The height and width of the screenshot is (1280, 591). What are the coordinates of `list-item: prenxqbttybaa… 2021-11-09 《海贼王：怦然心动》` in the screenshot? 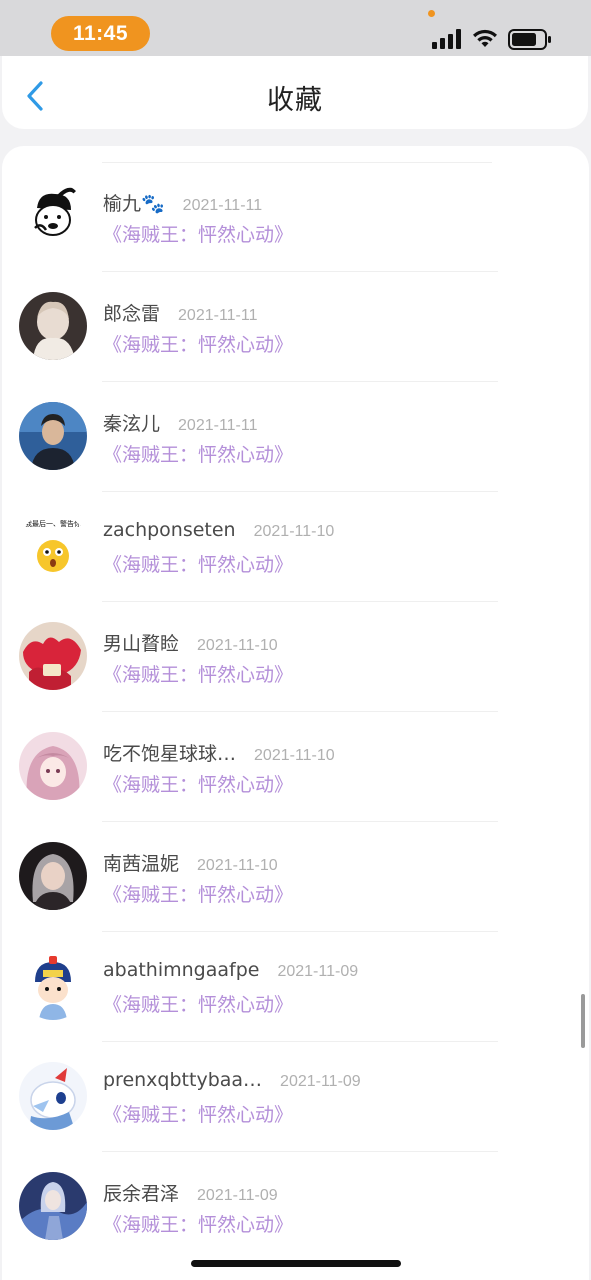 It's located at (295, 1097).